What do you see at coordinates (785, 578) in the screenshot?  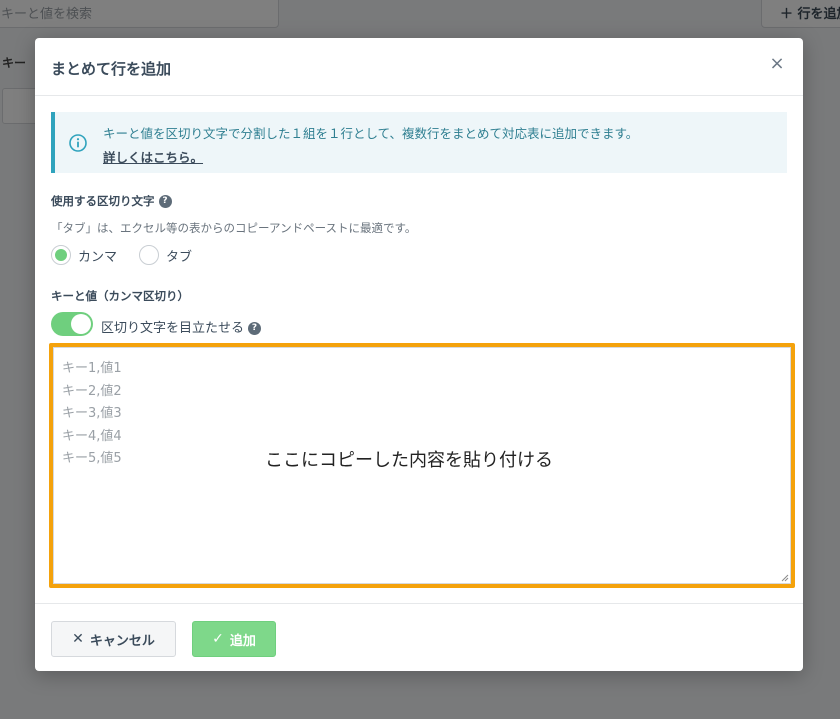 I see `resize-grip-icon` at bounding box center [785, 578].